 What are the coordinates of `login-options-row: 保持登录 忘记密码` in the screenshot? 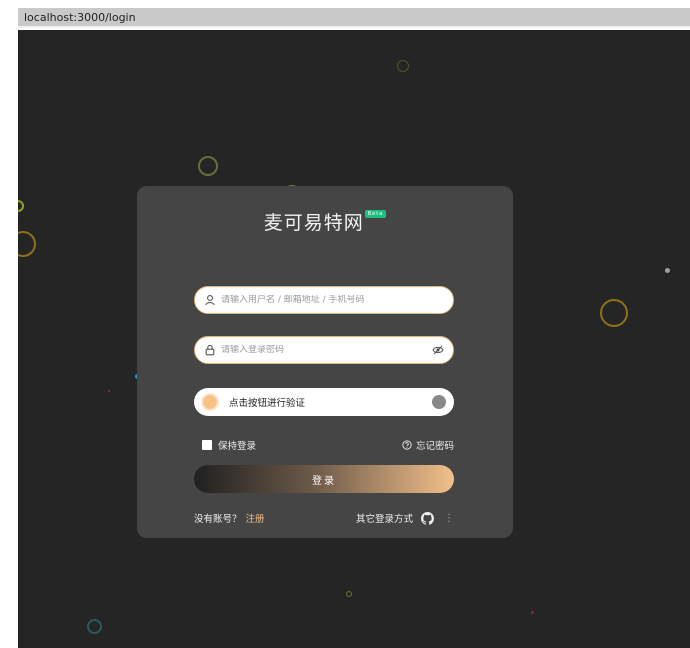 It's located at (328, 445).